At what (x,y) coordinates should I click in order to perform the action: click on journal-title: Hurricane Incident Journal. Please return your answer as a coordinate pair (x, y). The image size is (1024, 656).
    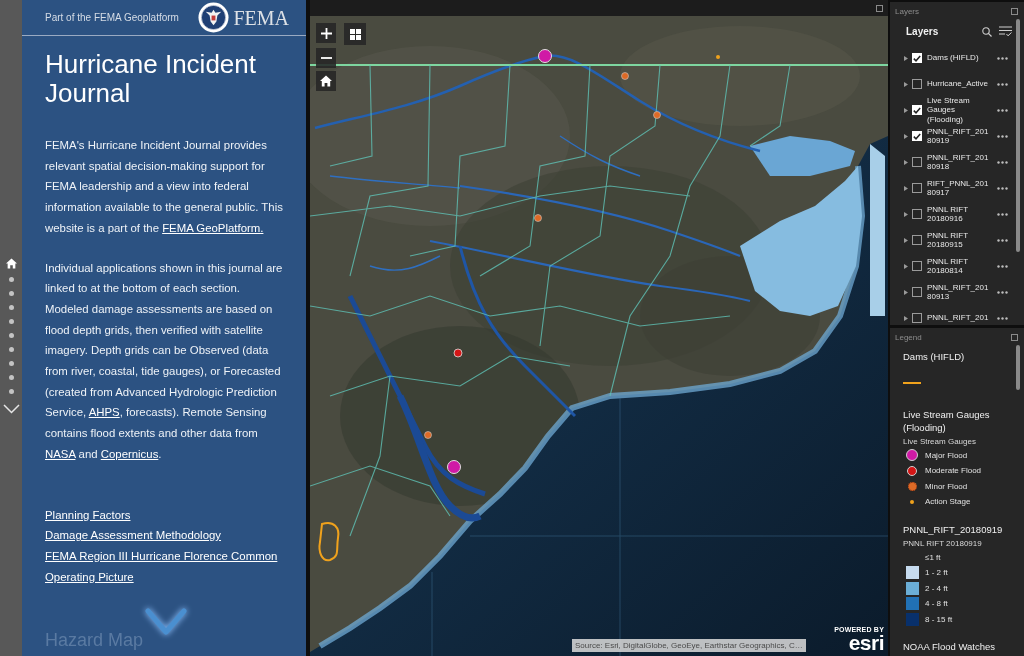
    Looking at the image, I should click on (151, 79).